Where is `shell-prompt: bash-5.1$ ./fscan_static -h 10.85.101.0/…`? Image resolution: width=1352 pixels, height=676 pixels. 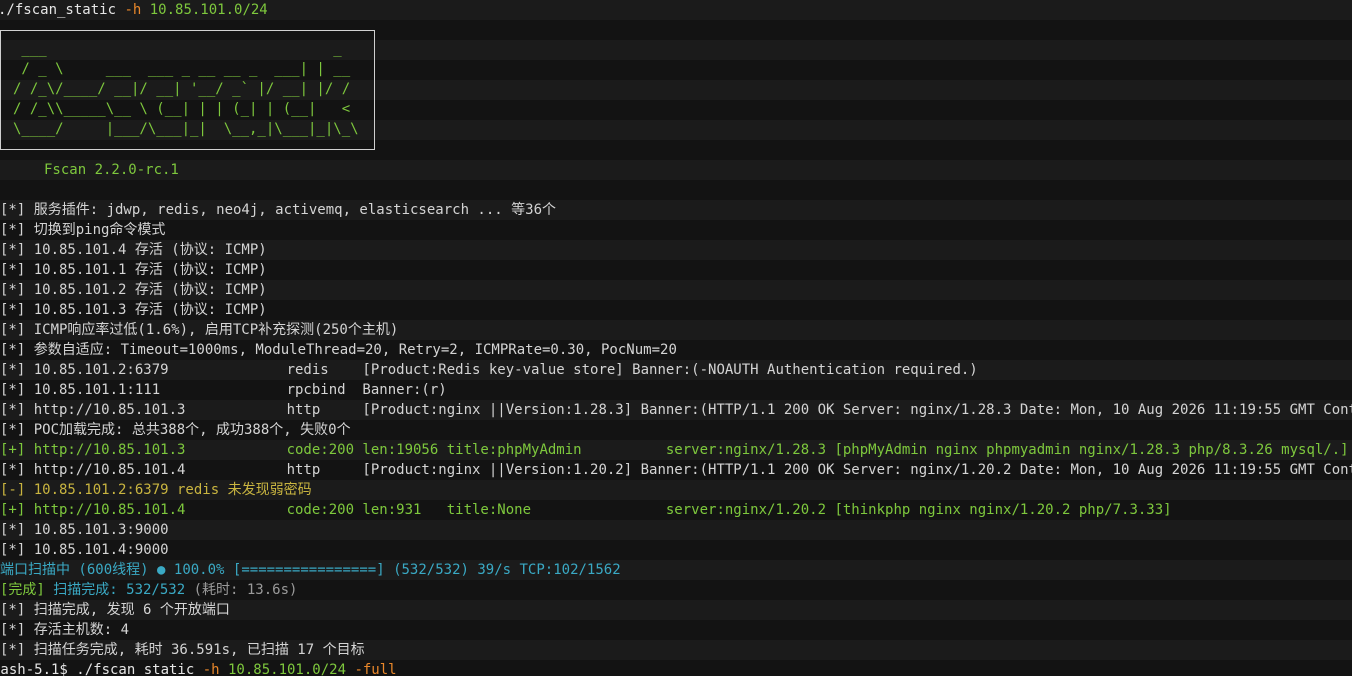
shell-prompt: bash-5.1$ ./fscan_static -h 10.85.101.0/… is located at coordinates (198, 668).